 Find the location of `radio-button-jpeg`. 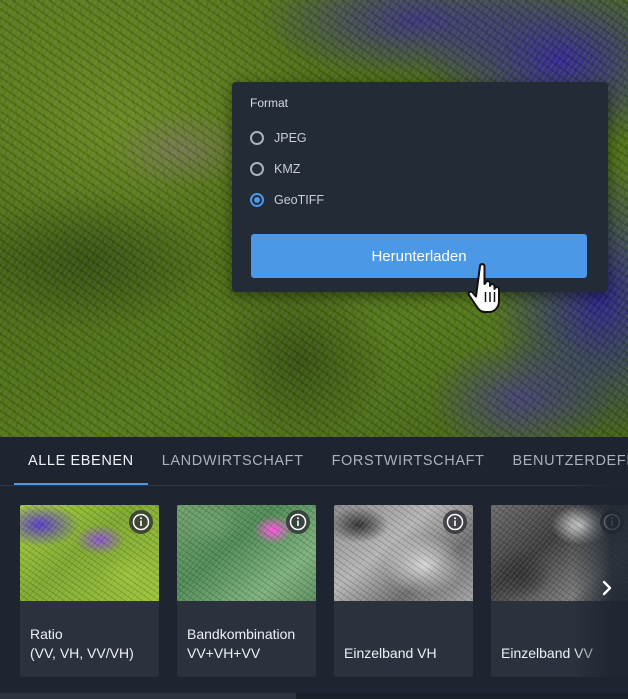

radio-button-jpeg is located at coordinates (257, 137).